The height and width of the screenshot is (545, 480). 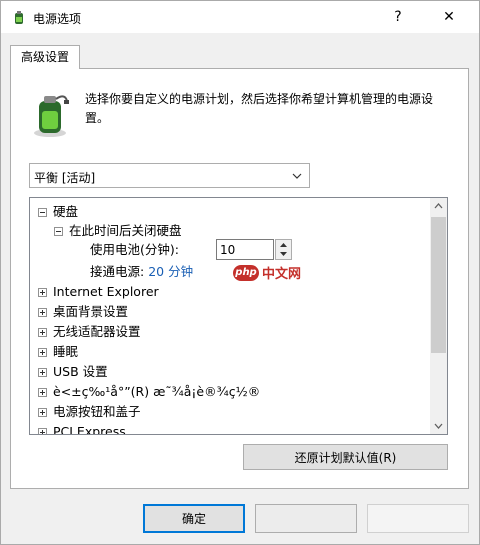 I want to click on tree-node-label: 无线适配器设置, so click(x=97, y=331).